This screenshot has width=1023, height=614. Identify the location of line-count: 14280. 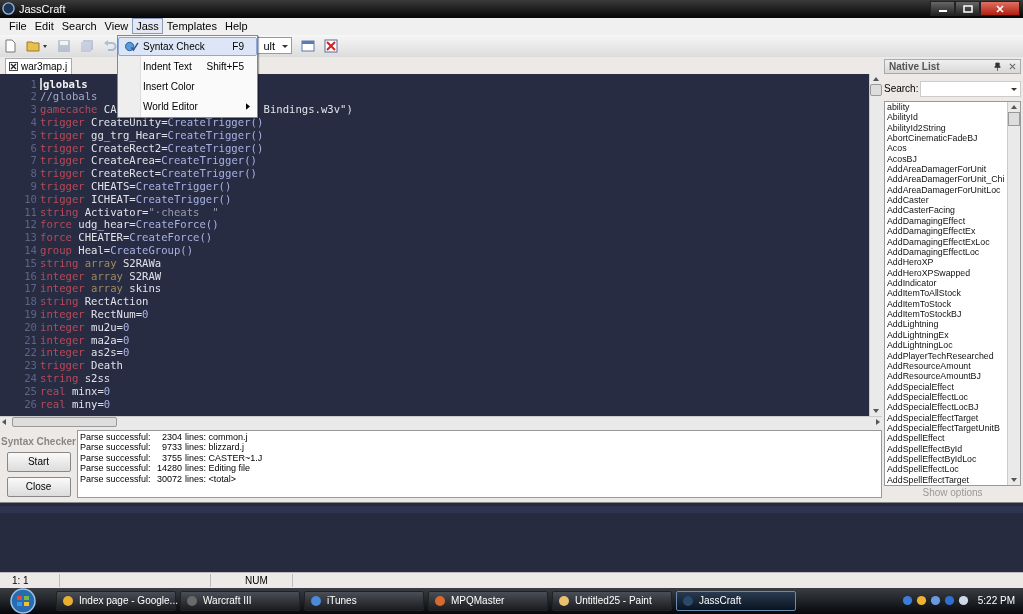
(169, 468).